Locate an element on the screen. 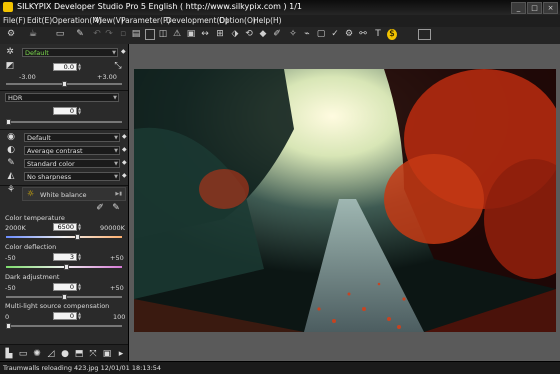 The width and height of the screenshot is (560, 374). develop-icon: ▢ is located at coordinates (321, 34).